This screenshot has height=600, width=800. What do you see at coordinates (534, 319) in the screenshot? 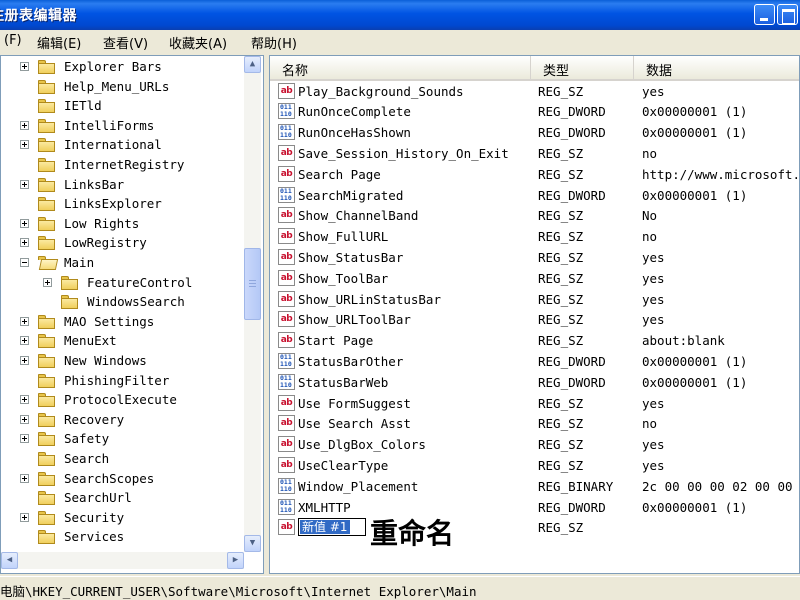
I see `value-row: ab Show_URLToolBar REG_SZ yes` at bounding box center [534, 319].